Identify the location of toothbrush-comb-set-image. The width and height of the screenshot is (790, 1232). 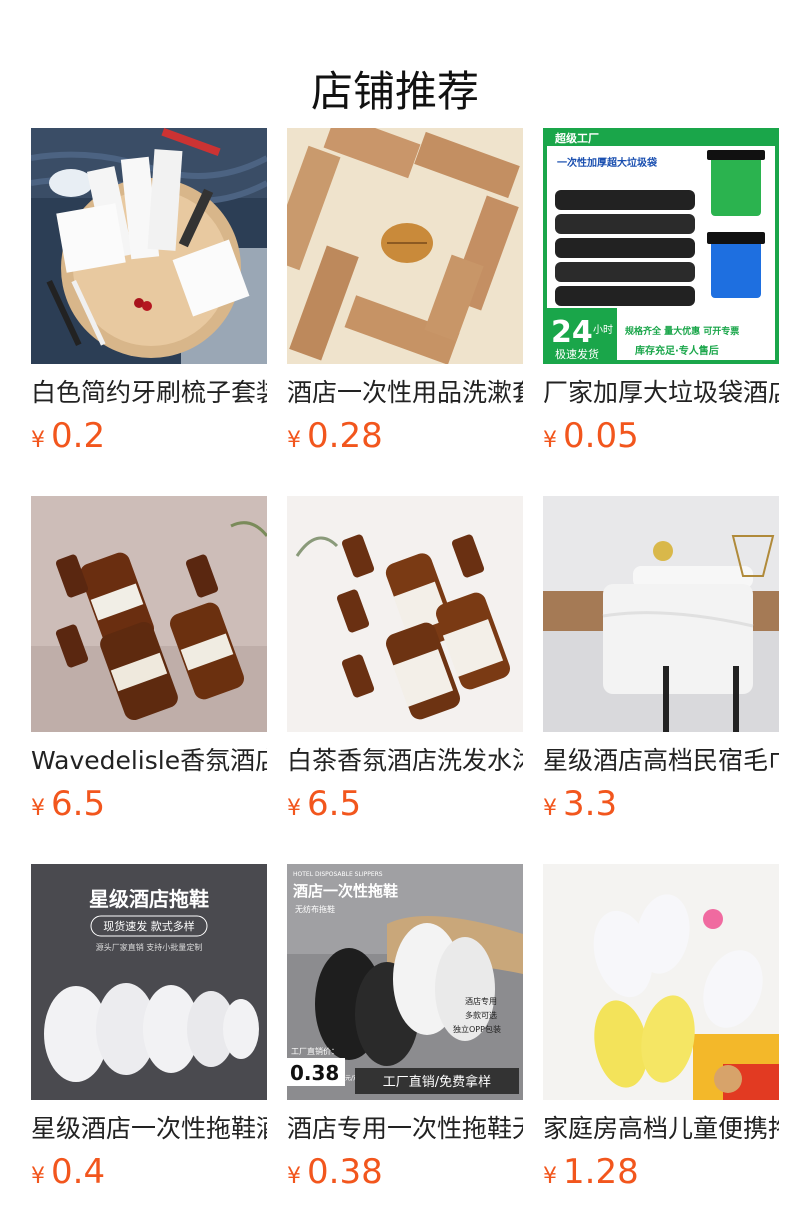
(149, 246).